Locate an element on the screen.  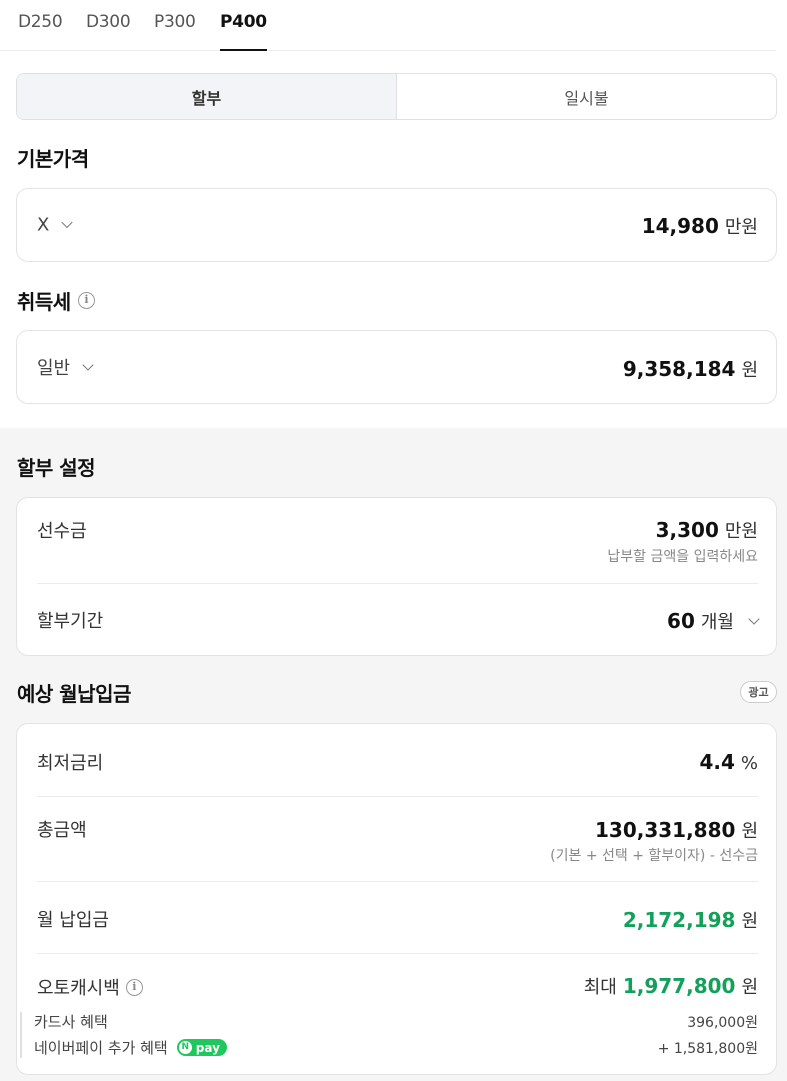
acquisition-tax-unit: 원 is located at coordinates (749, 370).